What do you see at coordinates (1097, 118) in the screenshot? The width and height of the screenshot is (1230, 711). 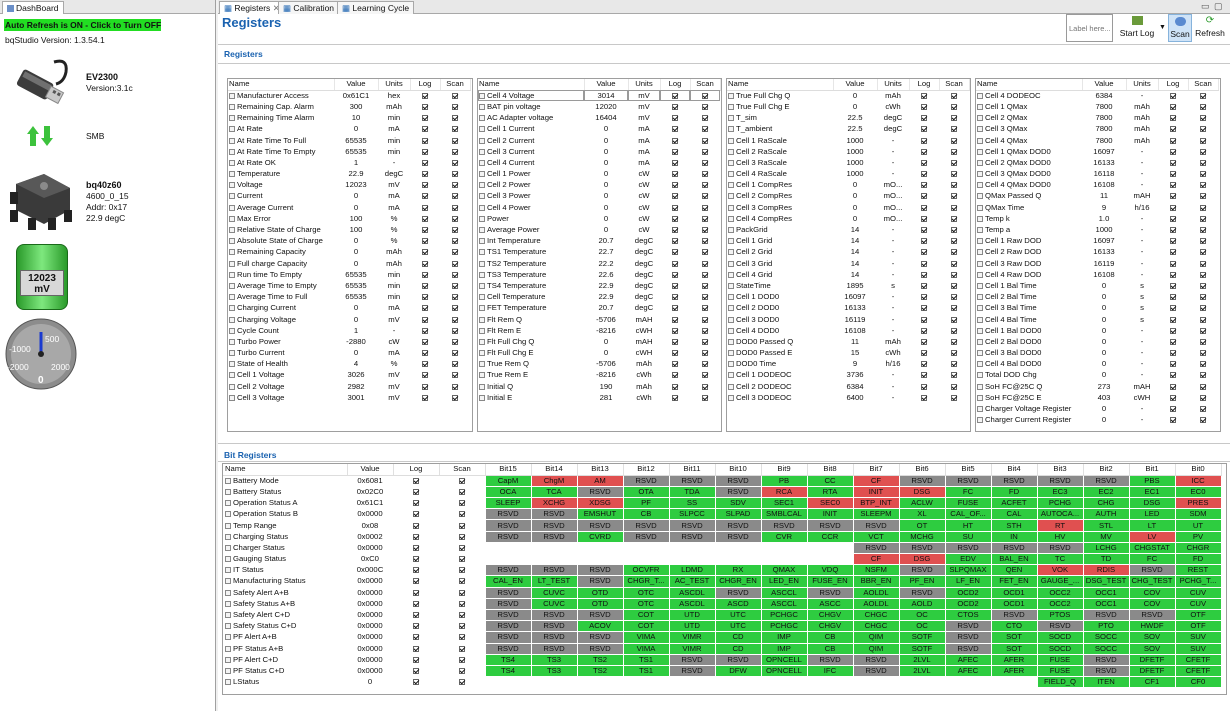 I see `register-row: Cell 2 QMax 7800 mAh` at bounding box center [1097, 118].